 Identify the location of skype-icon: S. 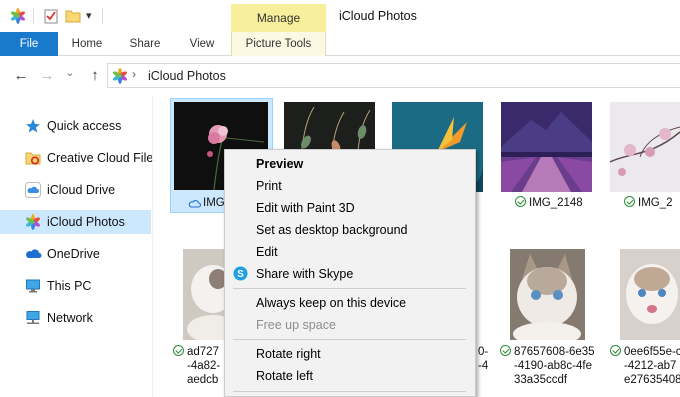
(240, 273).